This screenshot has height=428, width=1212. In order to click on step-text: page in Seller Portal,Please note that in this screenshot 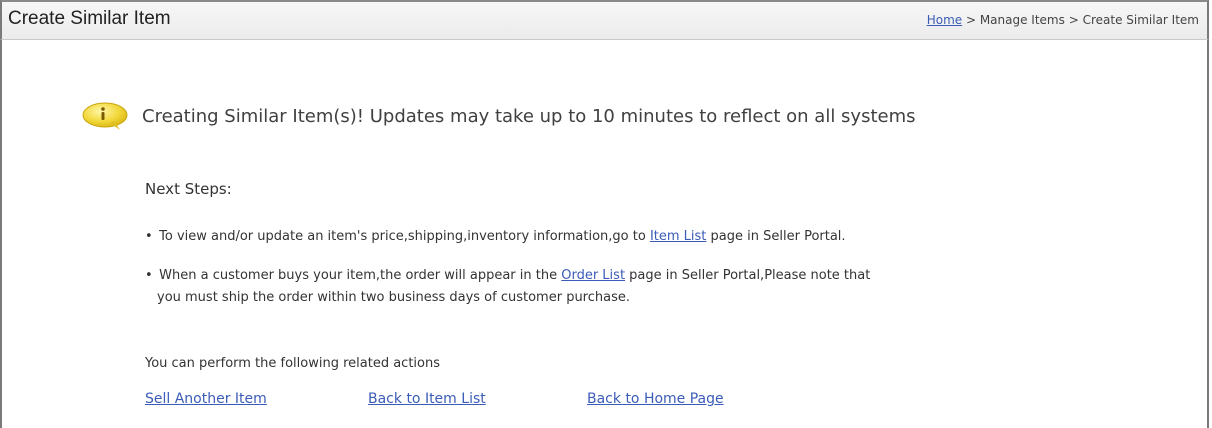, I will do `click(748, 275)`.